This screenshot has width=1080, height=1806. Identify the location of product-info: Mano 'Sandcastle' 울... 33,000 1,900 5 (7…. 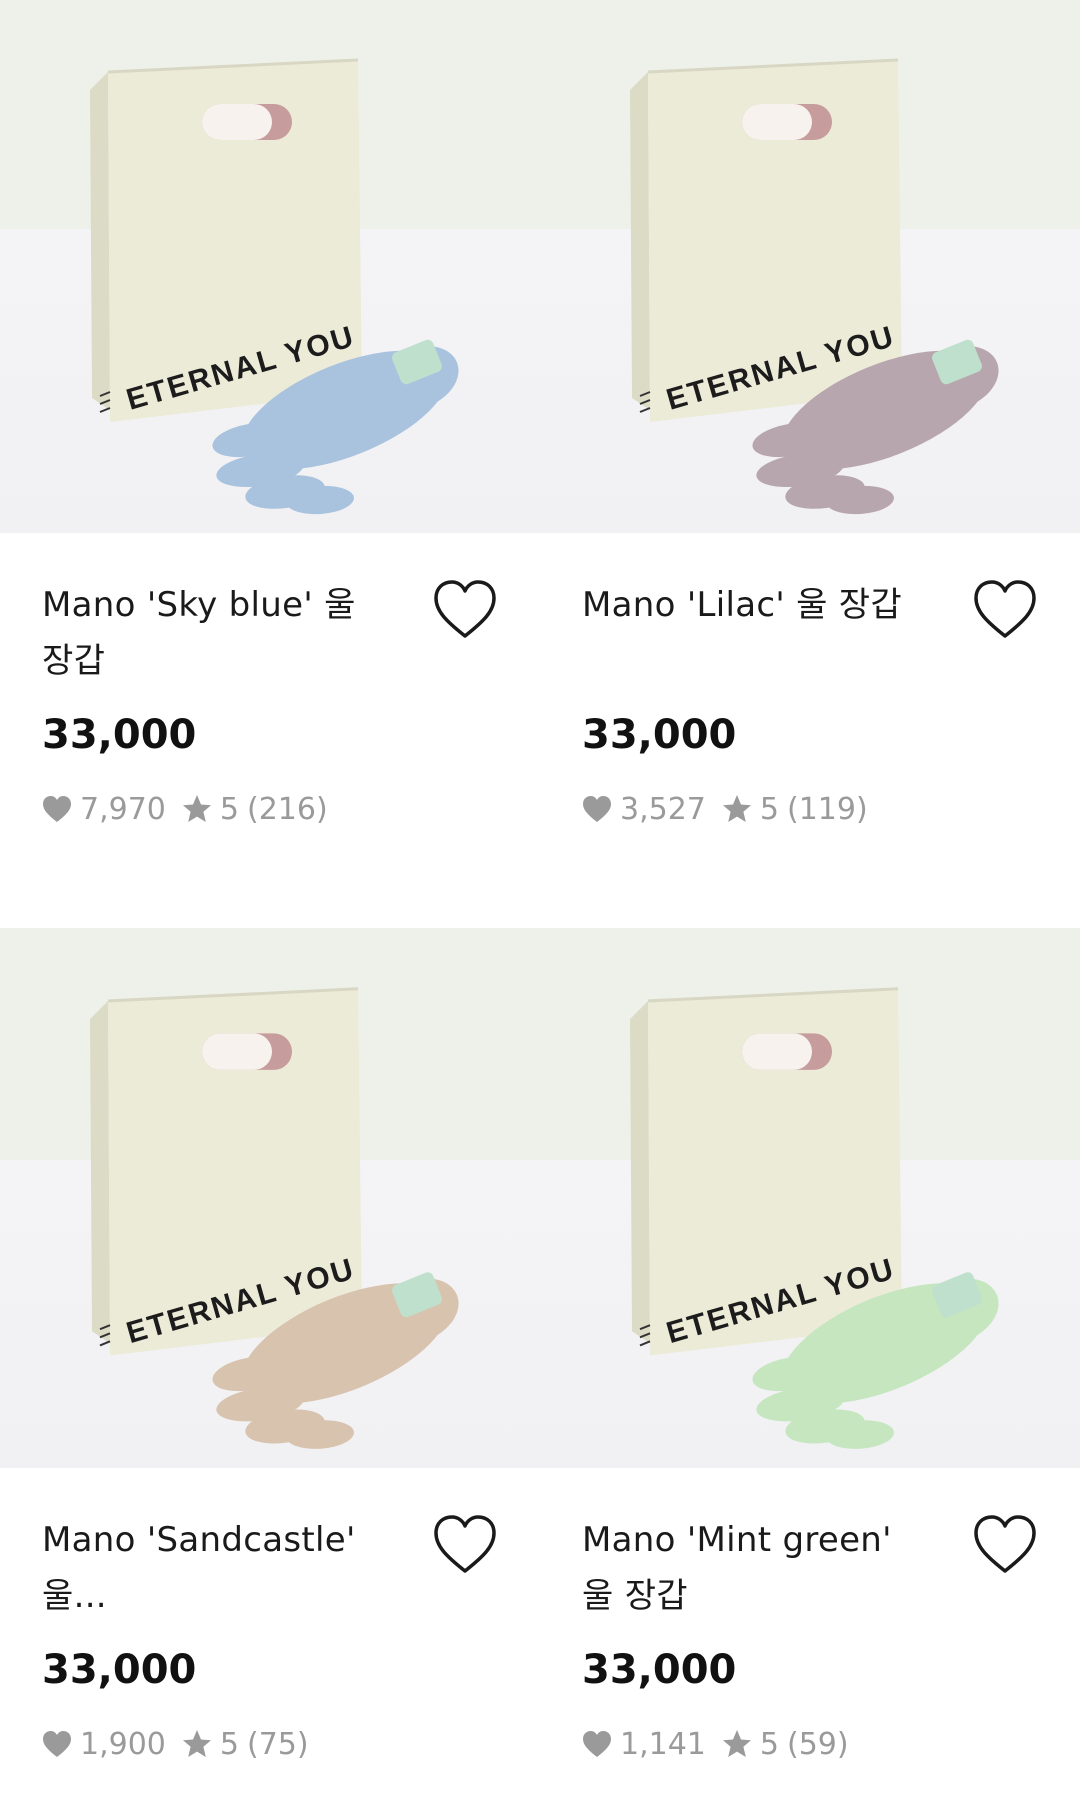
(270, 1616).